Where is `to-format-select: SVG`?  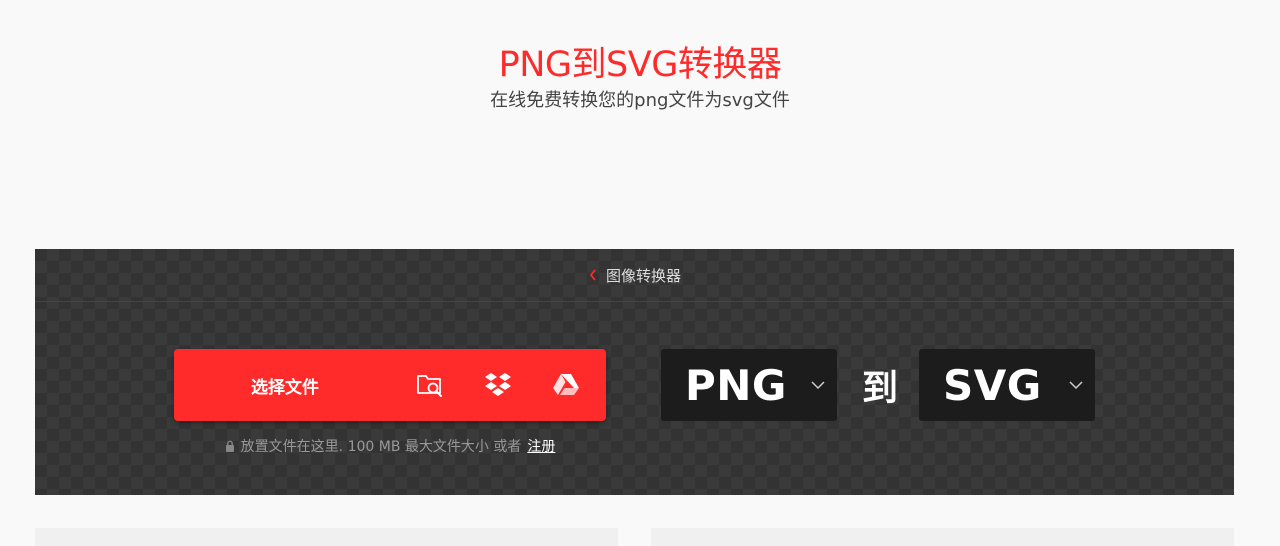
to-format-select: SVG is located at coordinates (1007, 385).